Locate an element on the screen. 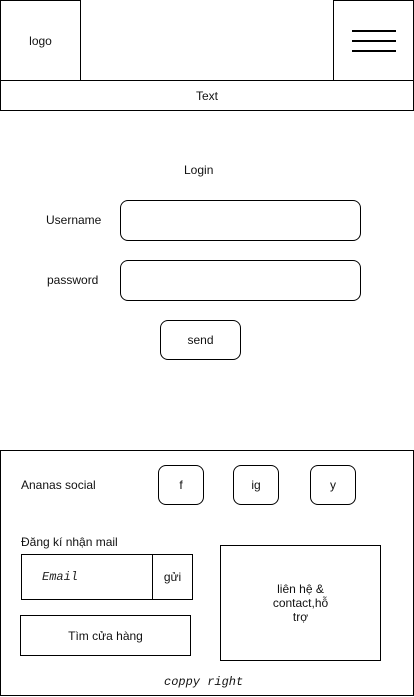  contact-box: liên hệ & contact,hỗ trợ is located at coordinates (300, 603).